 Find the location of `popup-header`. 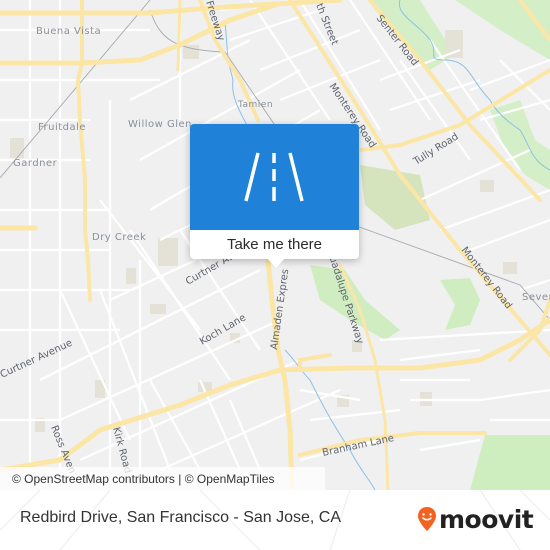

popup-header is located at coordinates (274, 177).